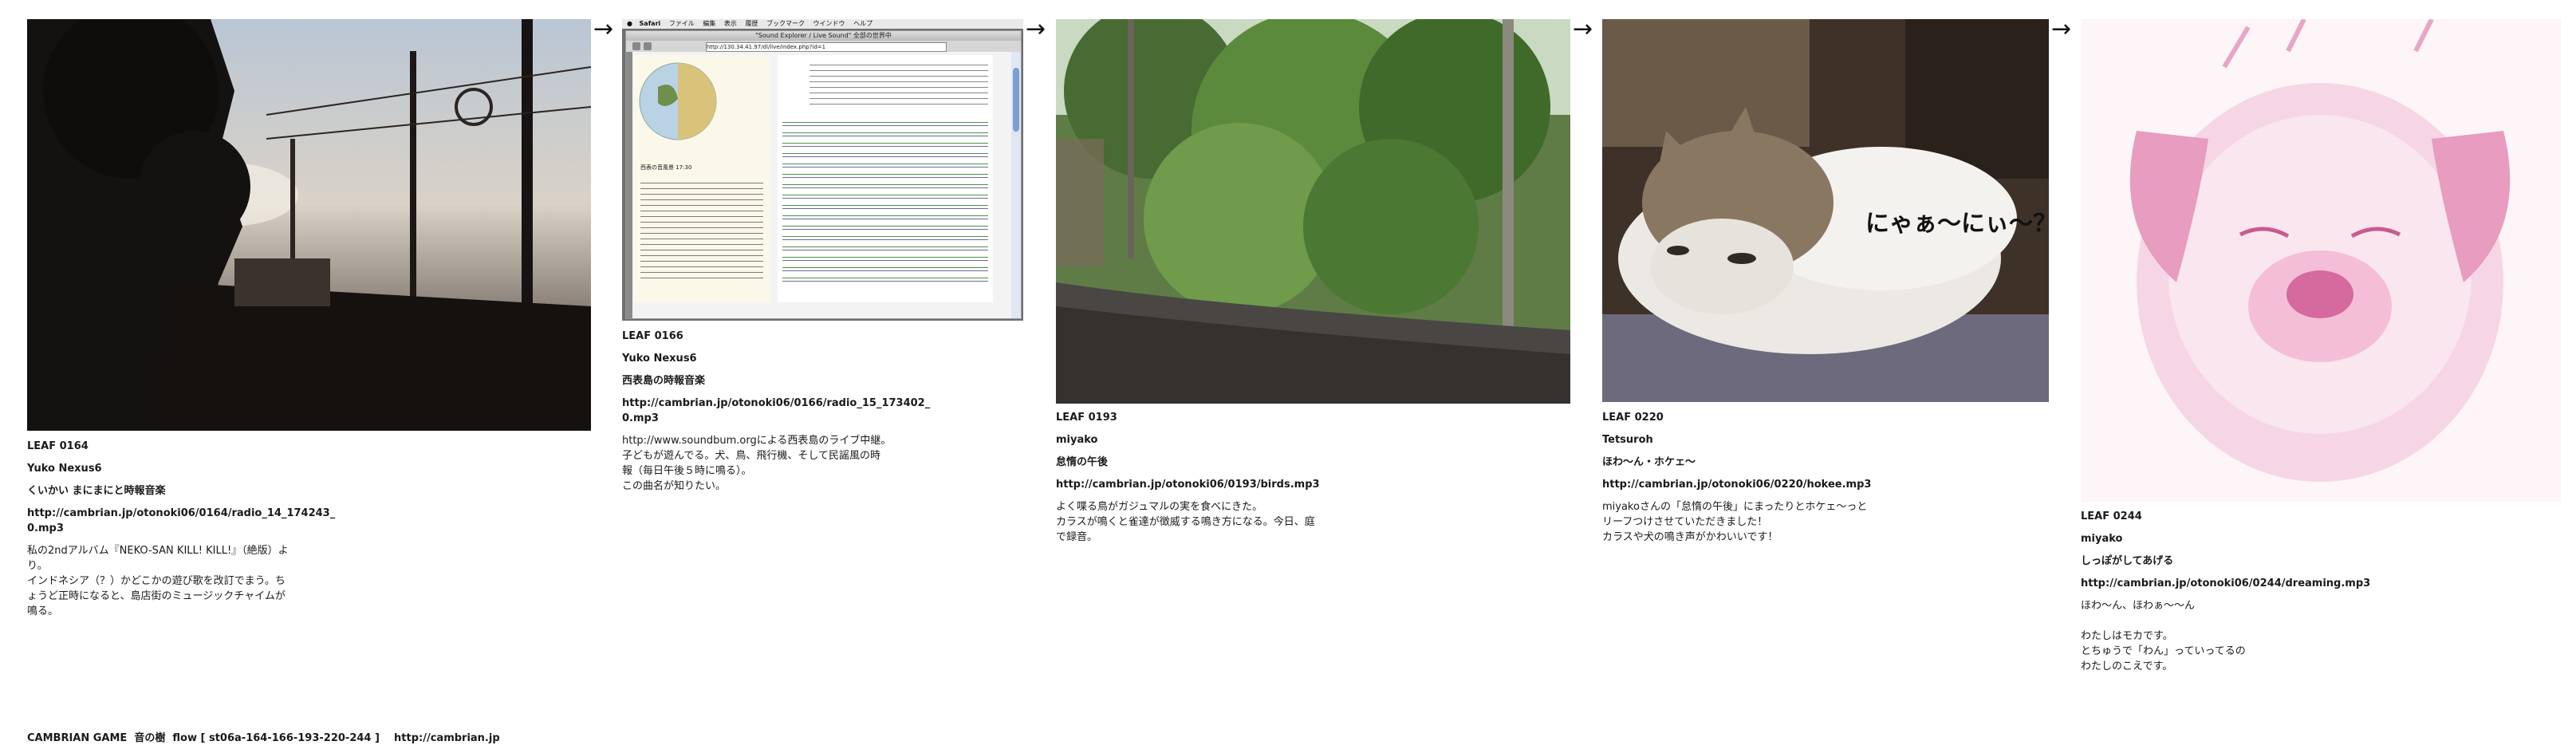 This screenshot has width=2576, height=753. Describe the element at coordinates (1627, 440) in the screenshot. I see `leaf-author: Tetsuroh` at that location.